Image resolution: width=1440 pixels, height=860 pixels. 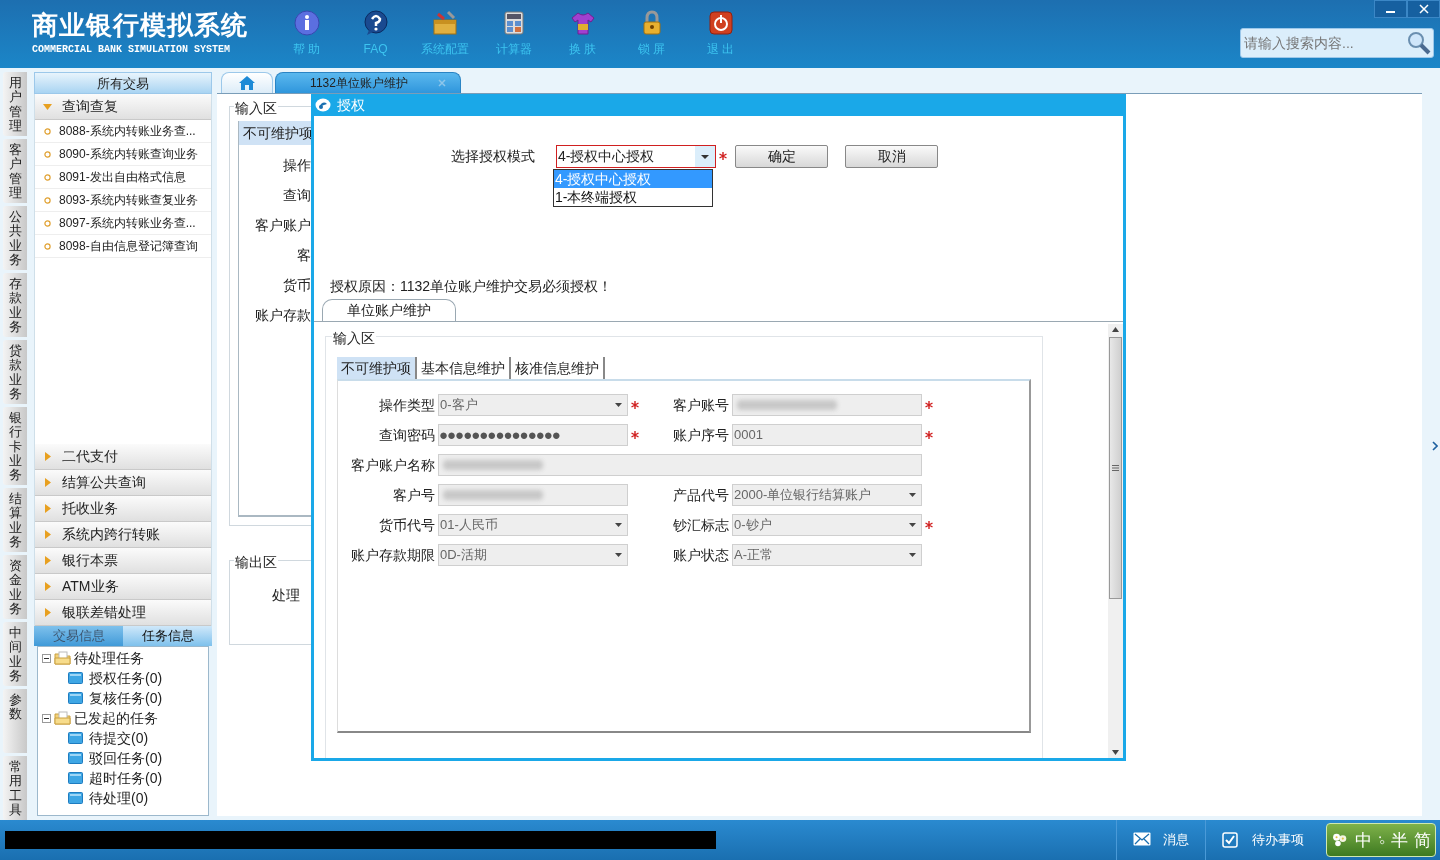 I want to click on tree-node: 已发起的任务, so click(x=125, y=718).